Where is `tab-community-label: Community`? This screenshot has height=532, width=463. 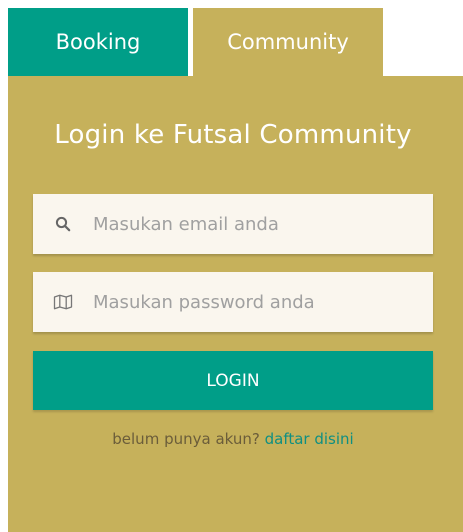 tab-community-label: Community is located at coordinates (288, 42).